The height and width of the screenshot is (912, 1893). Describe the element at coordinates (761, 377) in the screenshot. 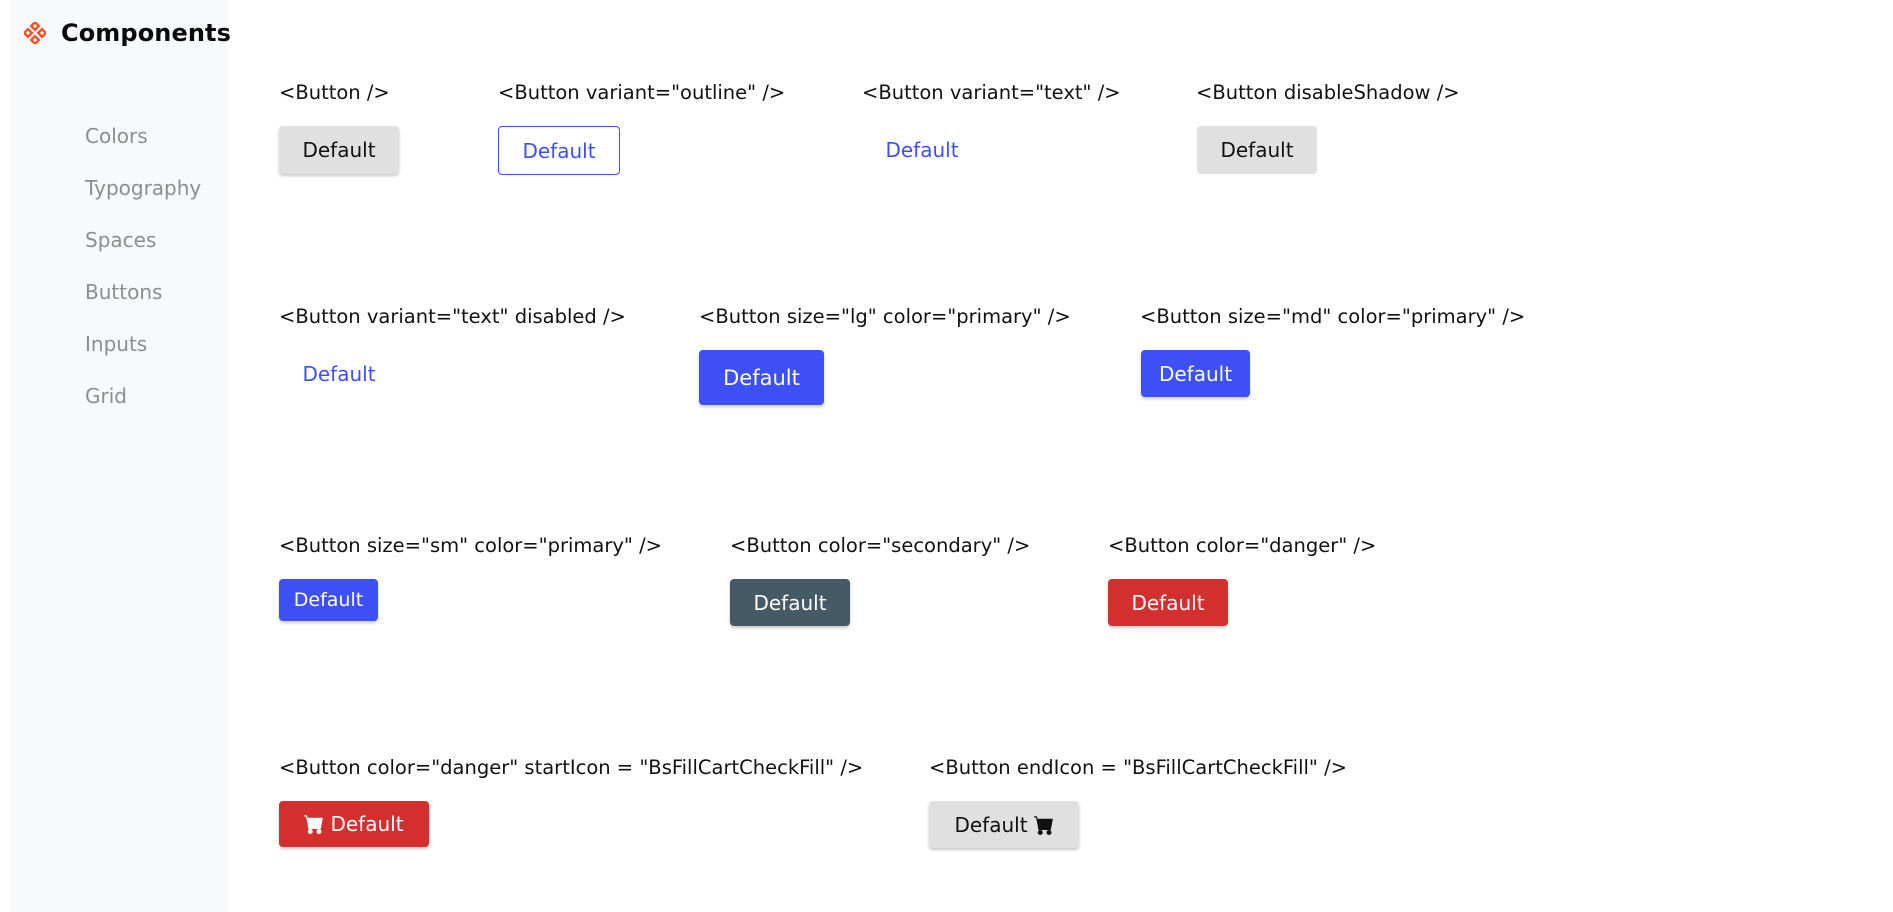

I see `primary-lg-button: Default` at that location.